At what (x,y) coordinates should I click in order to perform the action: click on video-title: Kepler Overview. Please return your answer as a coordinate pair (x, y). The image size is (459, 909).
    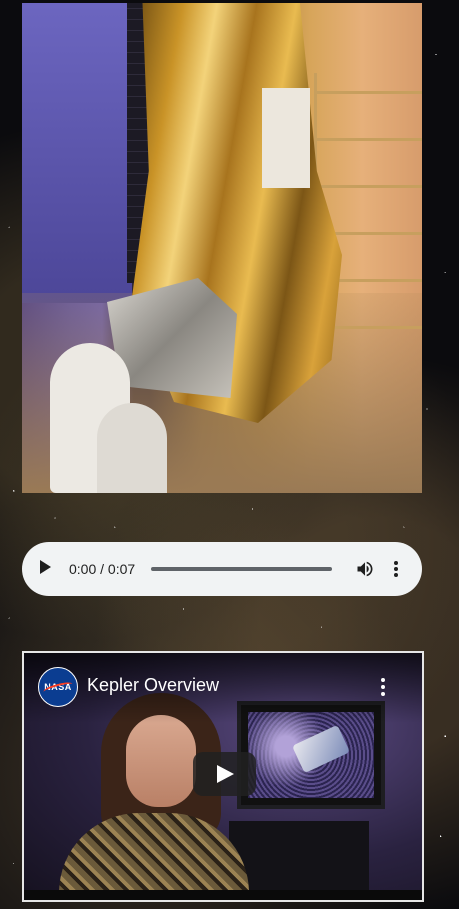
    Looking at the image, I should click on (153, 685).